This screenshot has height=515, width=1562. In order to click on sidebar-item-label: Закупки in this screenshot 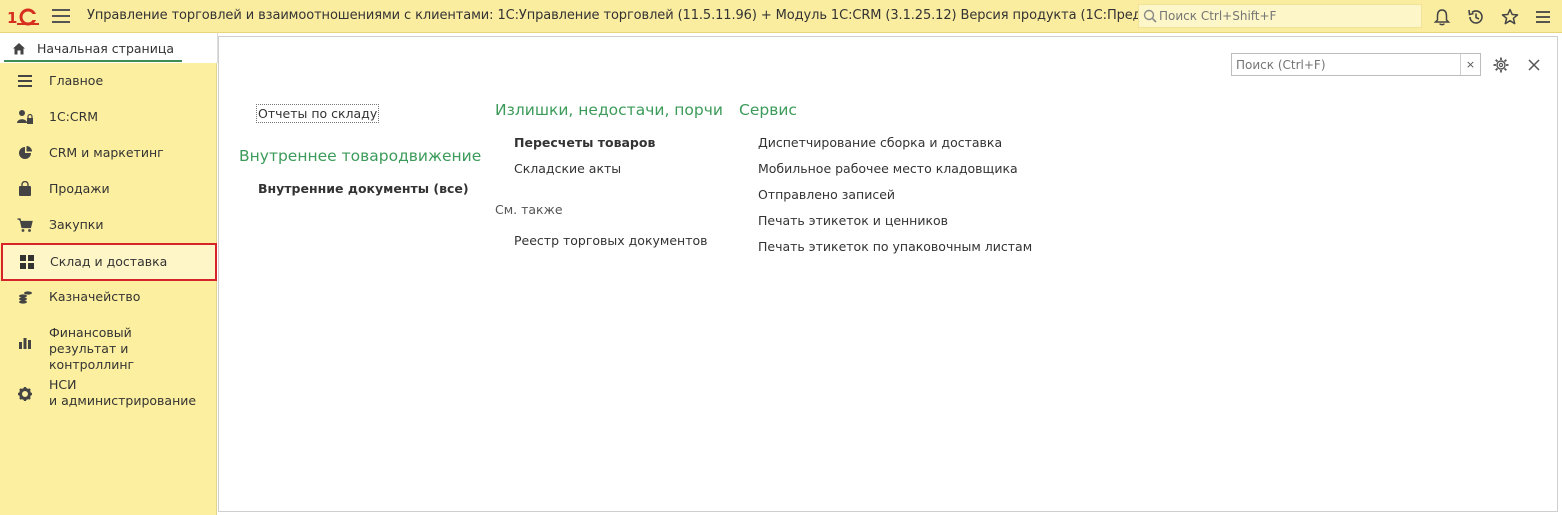, I will do `click(76, 224)`.